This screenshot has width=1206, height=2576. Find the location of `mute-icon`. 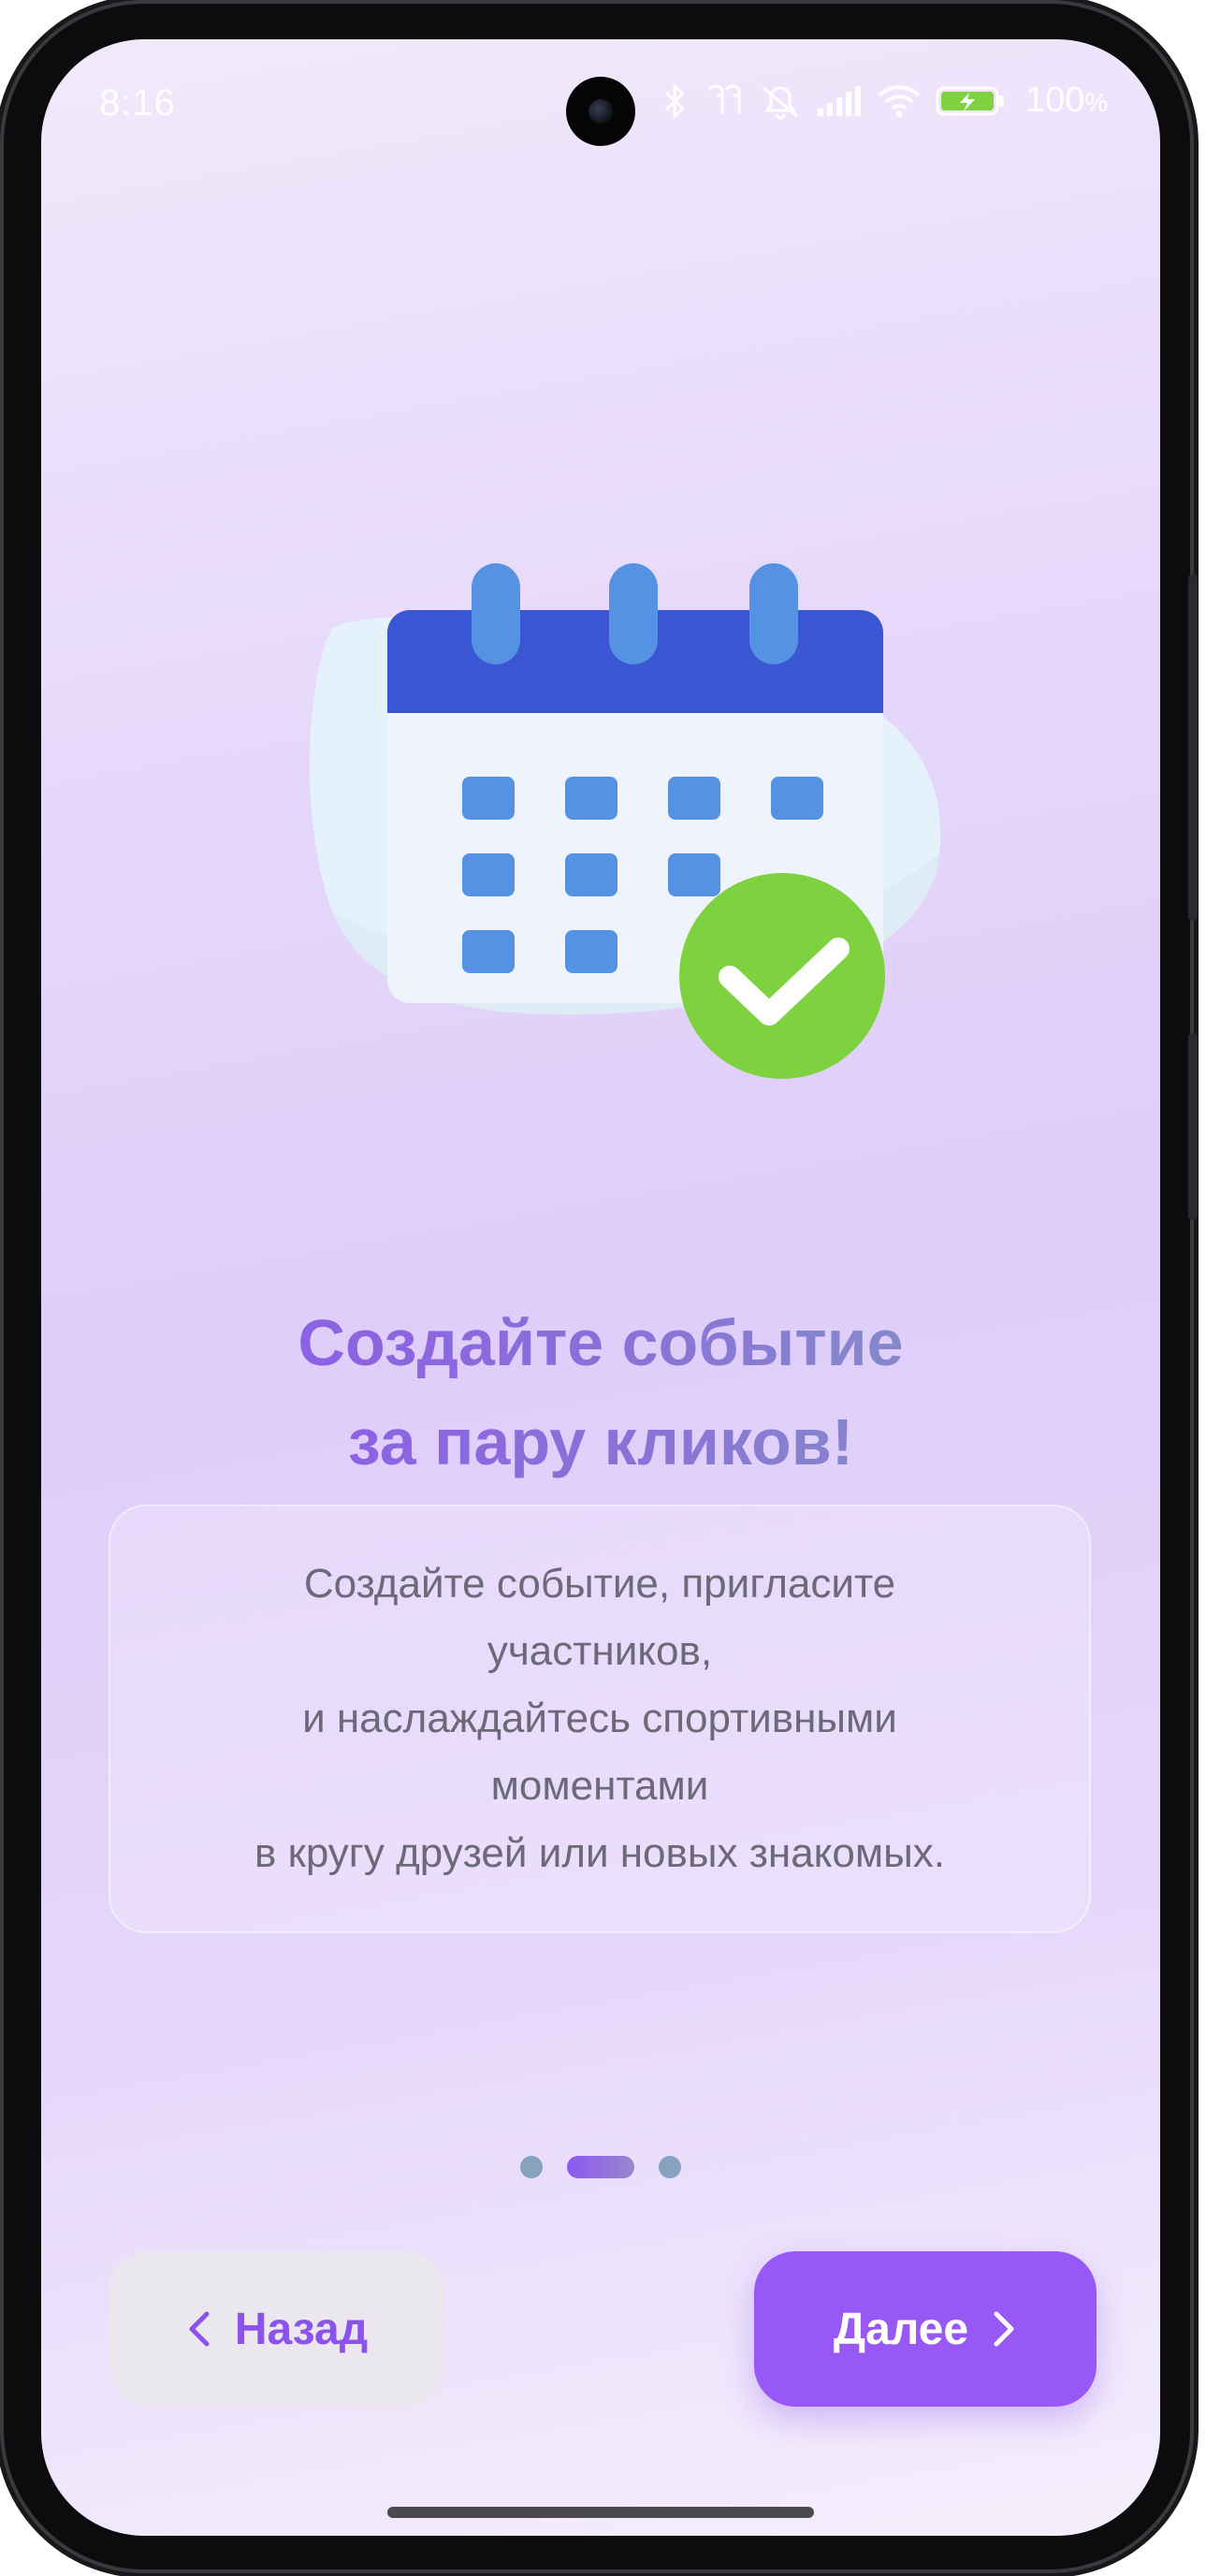

mute-icon is located at coordinates (780, 101).